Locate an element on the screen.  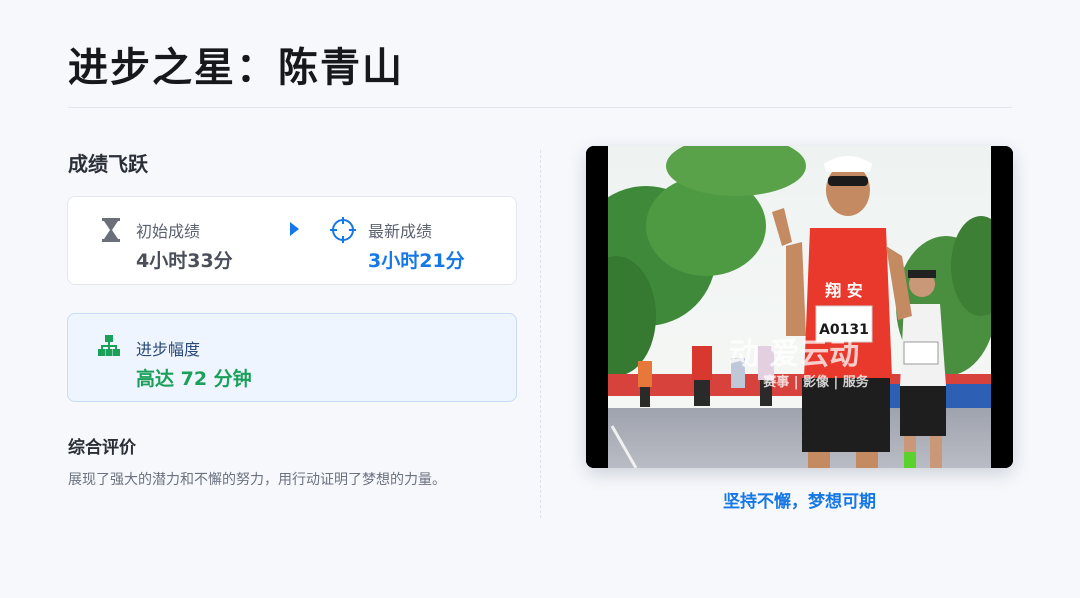
latest-score-value: 3小时21分 is located at coordinates (416, 261).